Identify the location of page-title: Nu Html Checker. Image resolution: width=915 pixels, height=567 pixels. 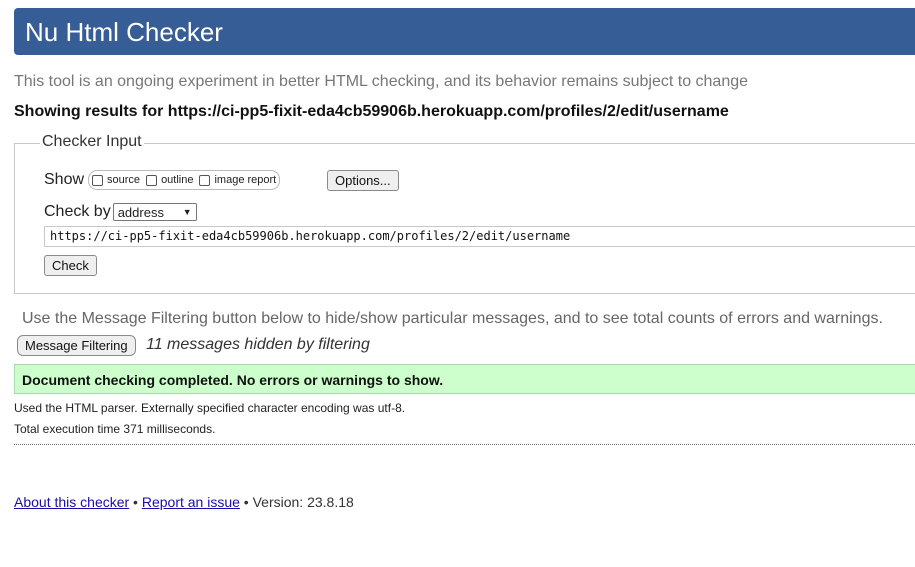
(124, 32).